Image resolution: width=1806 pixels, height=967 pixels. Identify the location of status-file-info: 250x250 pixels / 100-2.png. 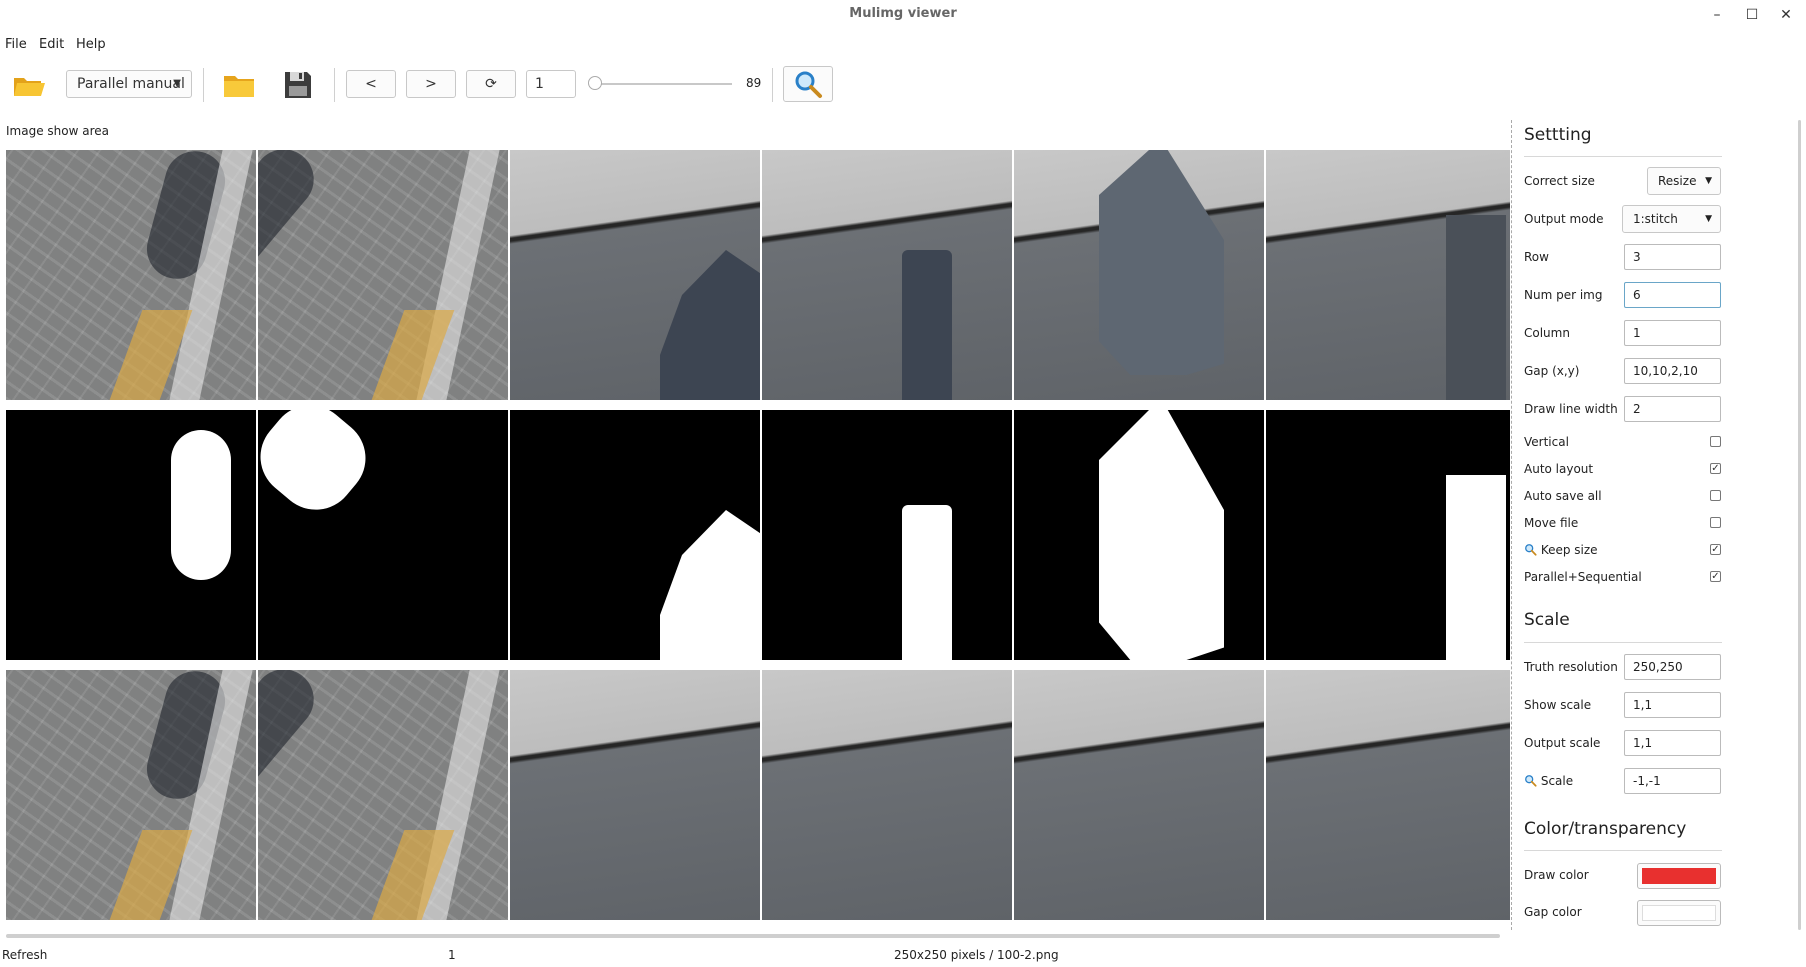
(976, 955).